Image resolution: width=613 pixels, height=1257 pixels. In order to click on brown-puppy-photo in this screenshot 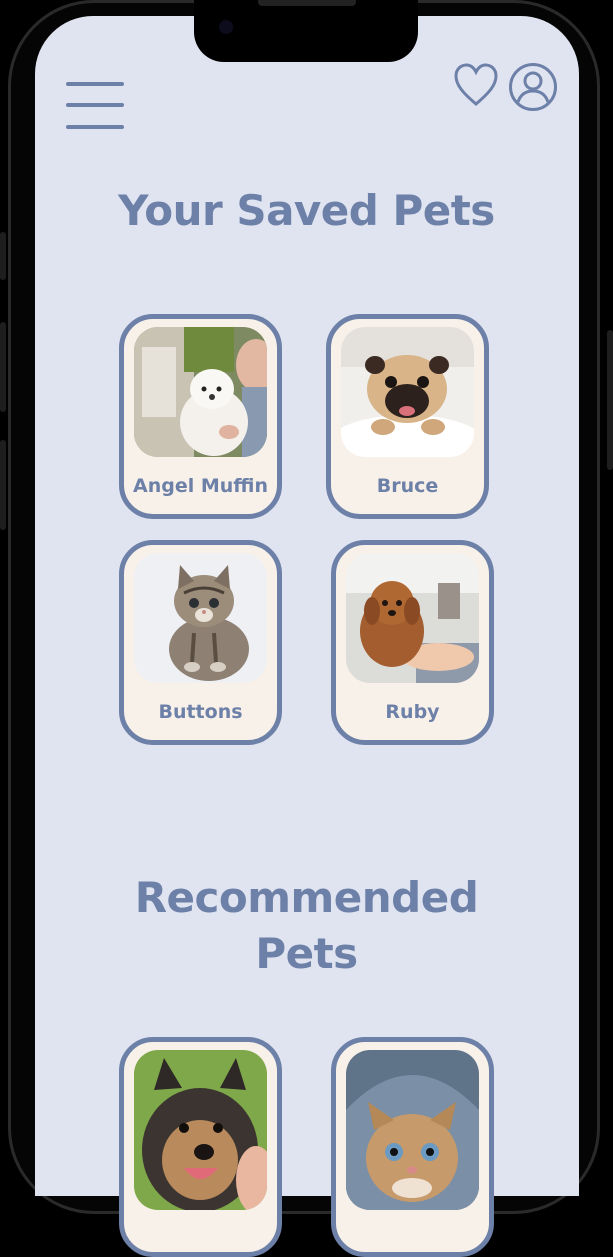, I will do `click(412, 618)`.